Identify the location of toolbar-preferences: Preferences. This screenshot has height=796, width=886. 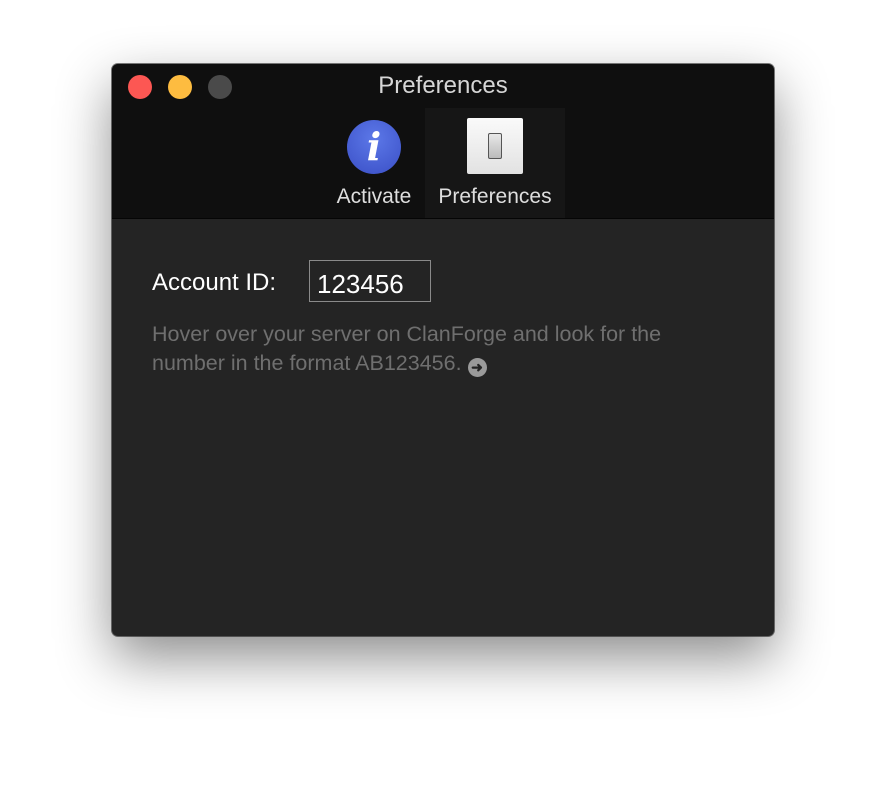
(495, 163).